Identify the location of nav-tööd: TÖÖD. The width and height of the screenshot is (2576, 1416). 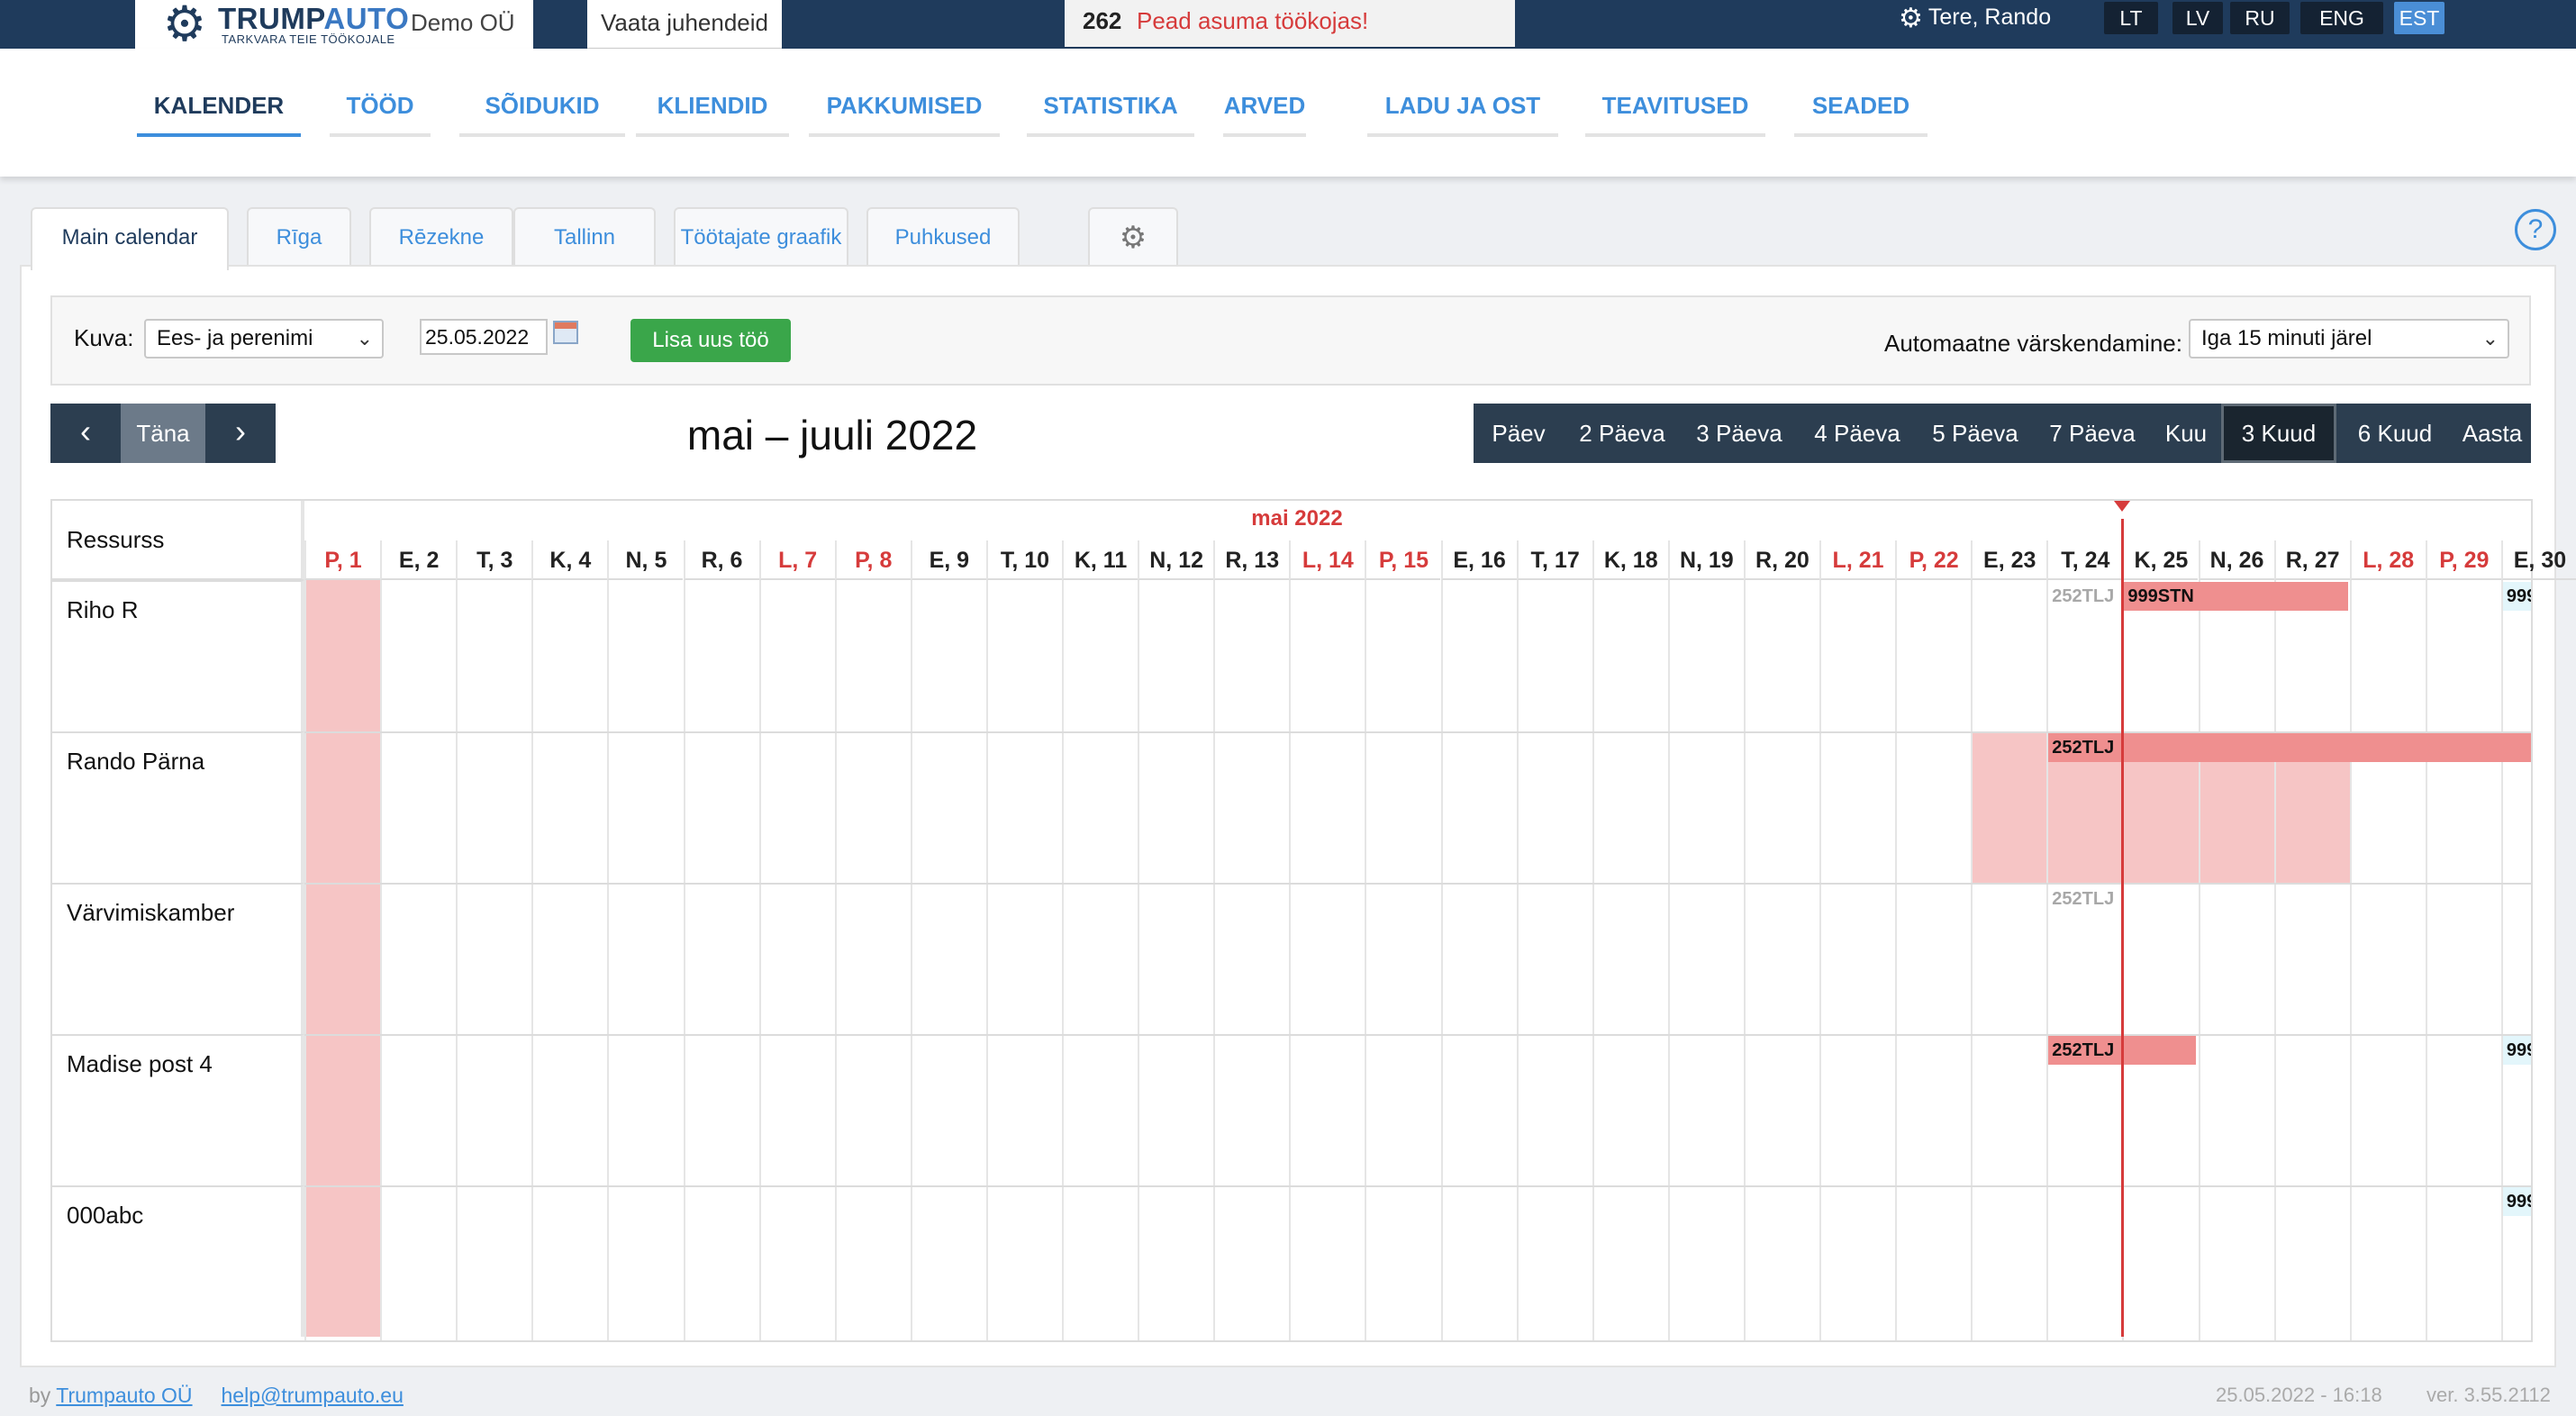
(380, 114).